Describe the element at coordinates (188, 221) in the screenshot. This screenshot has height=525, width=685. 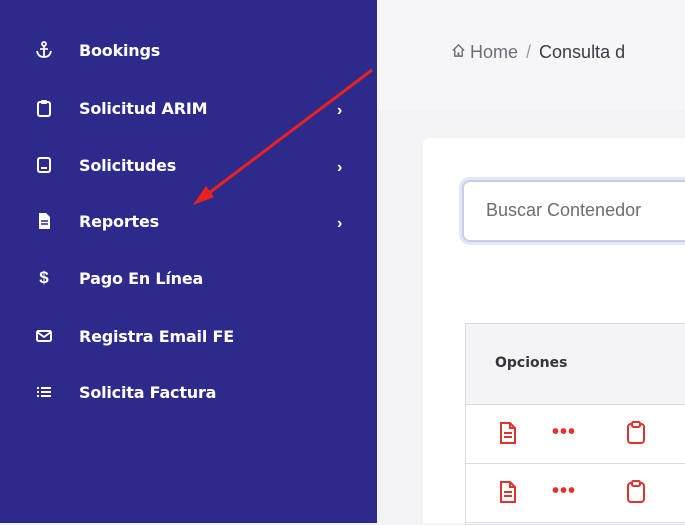
I see `sidebar-item-reportes: Reportes ›` at that location.